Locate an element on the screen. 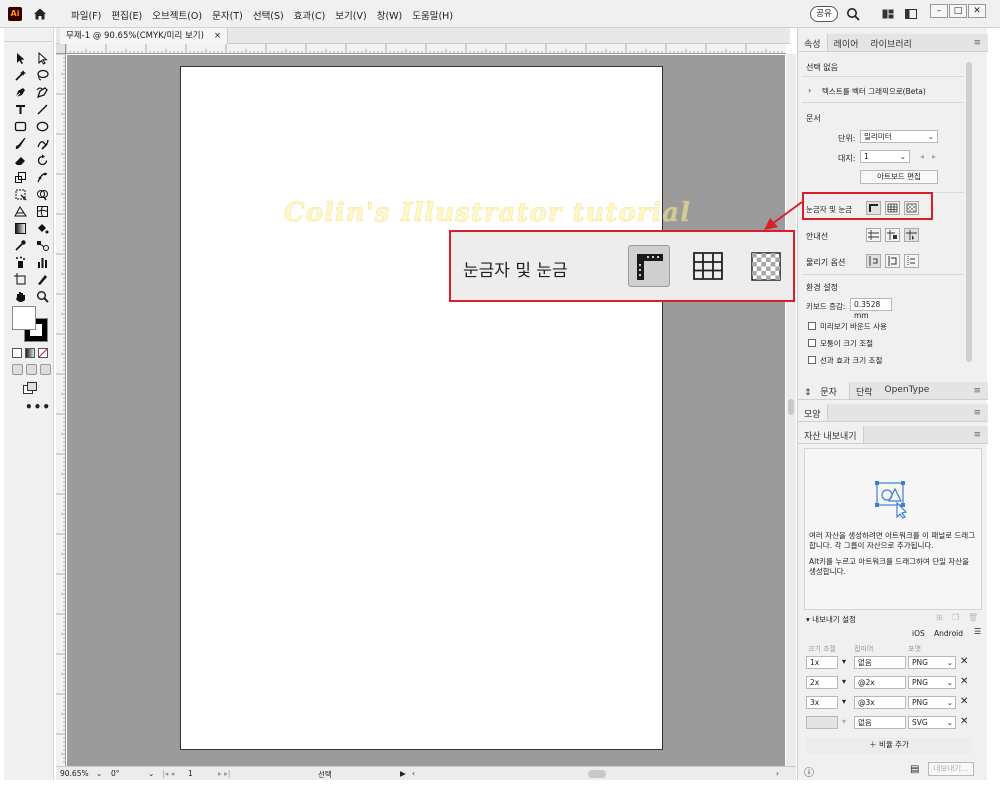 The image size is (1000, 787). type-tool-icon is located at coordinates (20, 109).